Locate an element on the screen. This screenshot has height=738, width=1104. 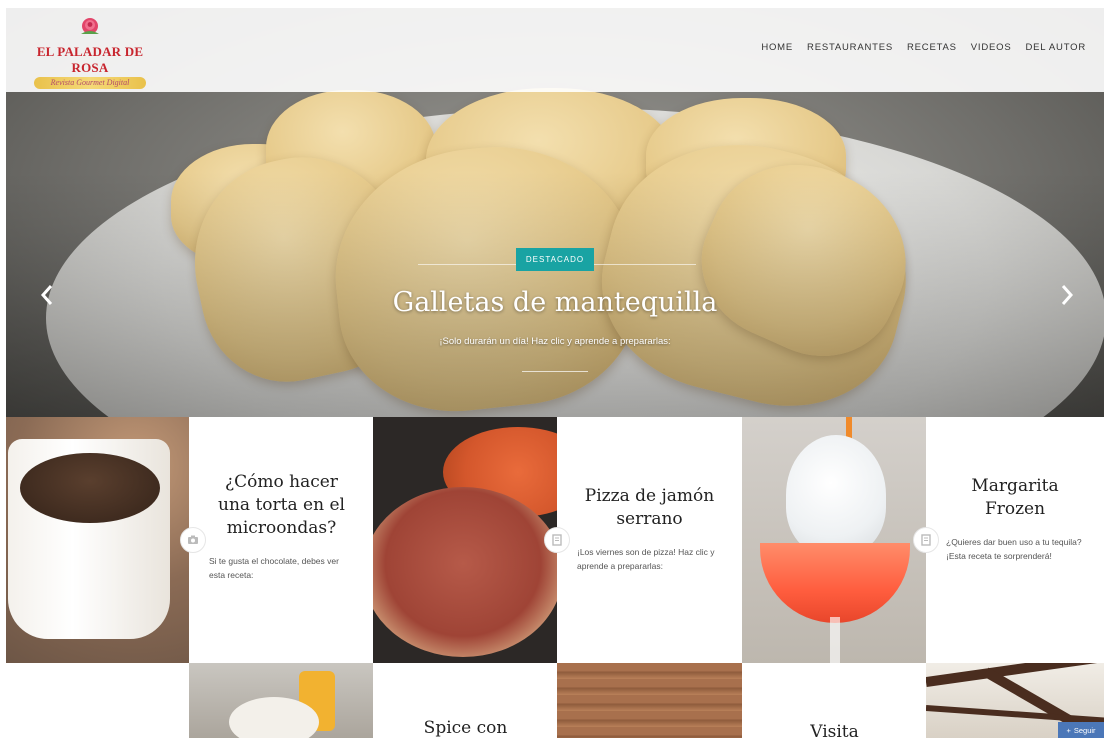
serrano-pizza-image is located at coordinates (465, 572).